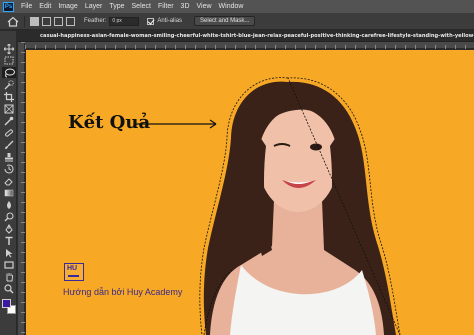 The height and width of the screenshot is (335, 474). I want to click on menu-select: Select, so click(141, 6).